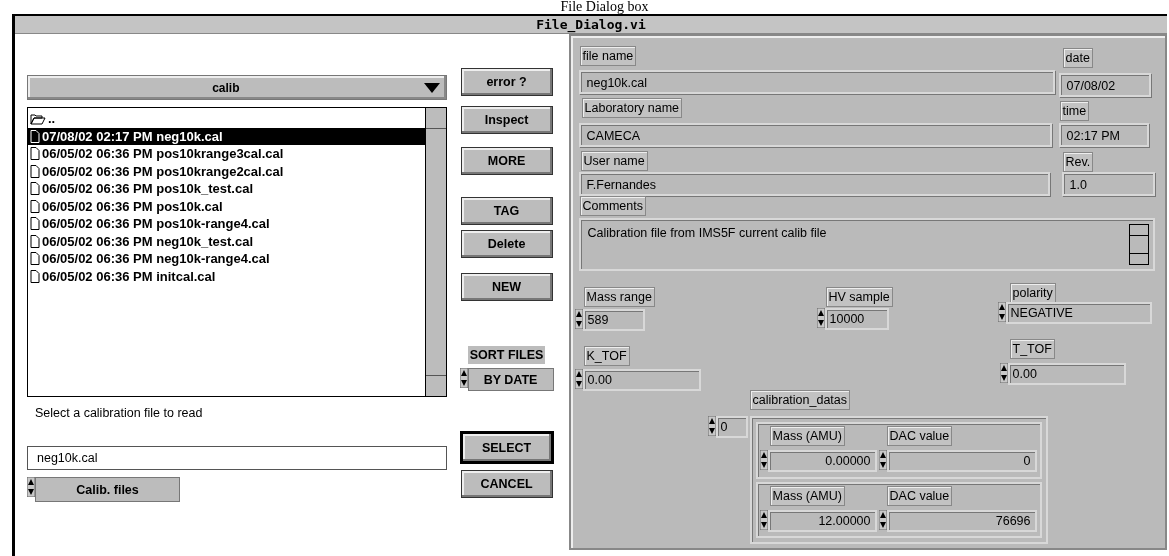 Image resolution: width=1169 pixels, height=556 pixels. I want to click on text-field: neg10k.cal, so click(816, 82).